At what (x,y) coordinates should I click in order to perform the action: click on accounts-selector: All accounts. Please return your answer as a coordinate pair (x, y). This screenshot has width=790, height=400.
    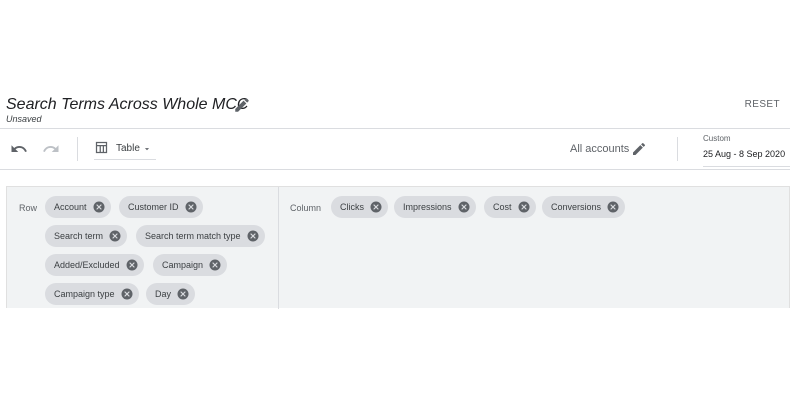
    Looking at the image, I should click on (599, 149).